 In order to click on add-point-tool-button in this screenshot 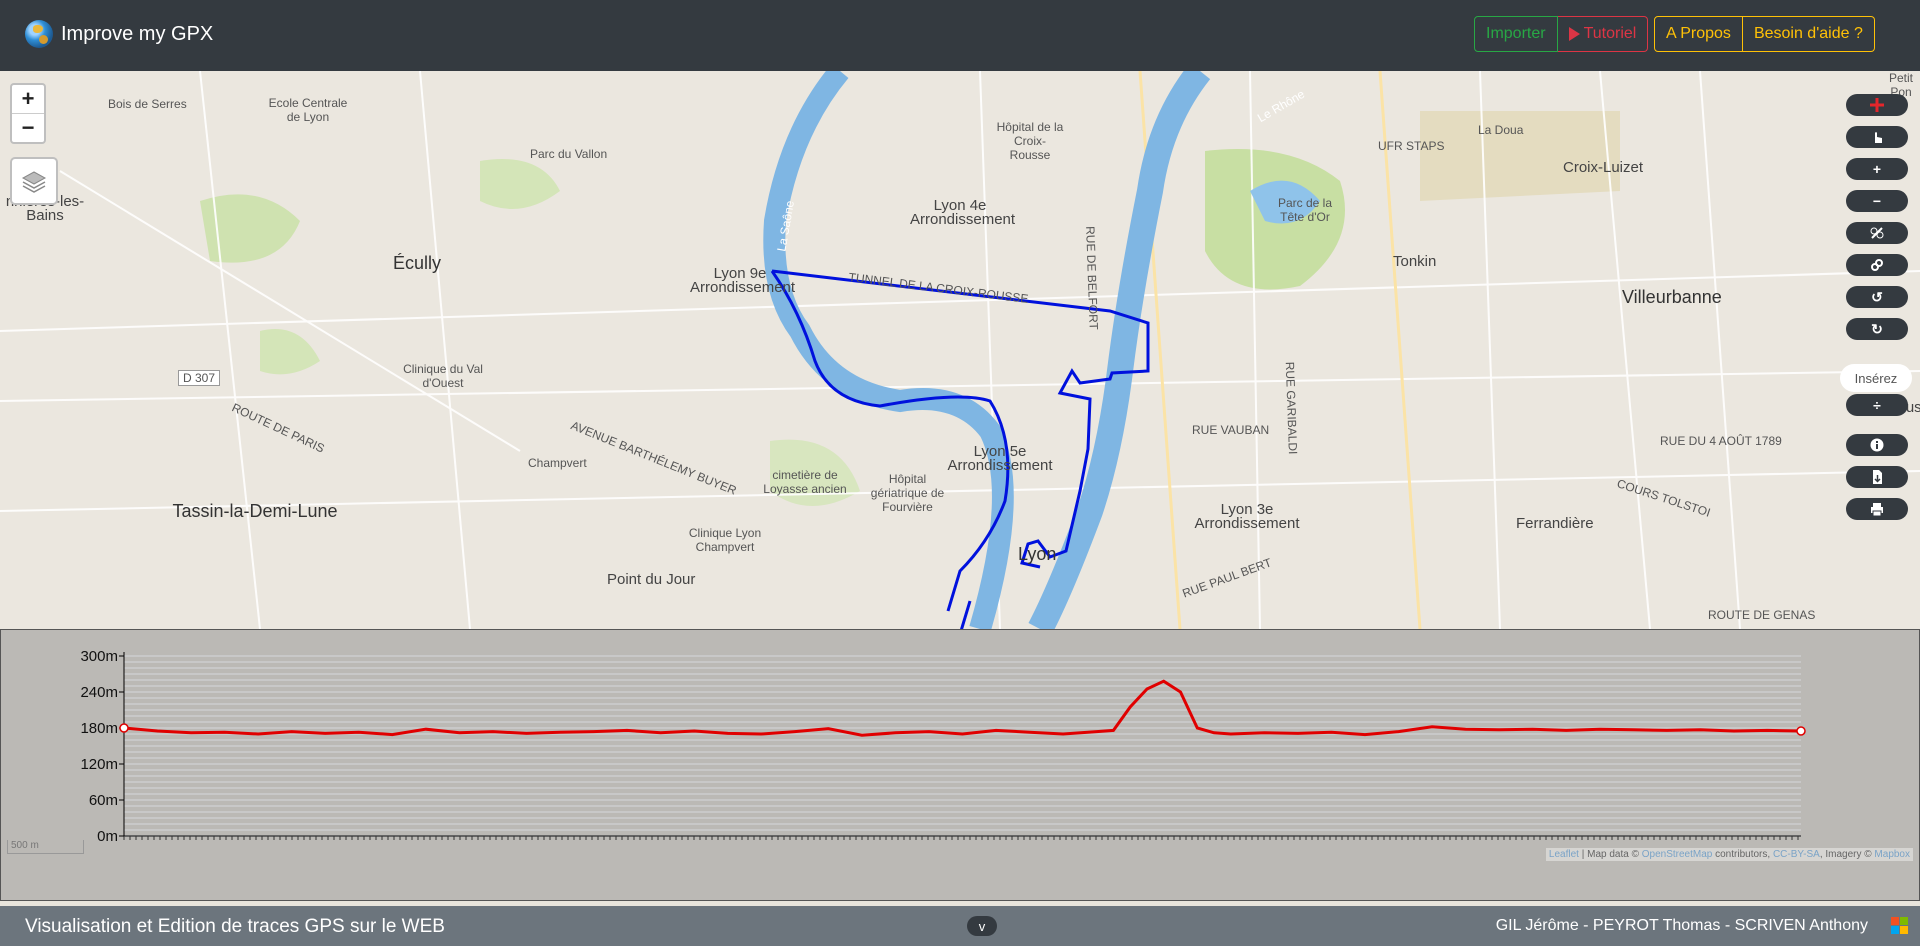, I will do `click(1877, 105)`.